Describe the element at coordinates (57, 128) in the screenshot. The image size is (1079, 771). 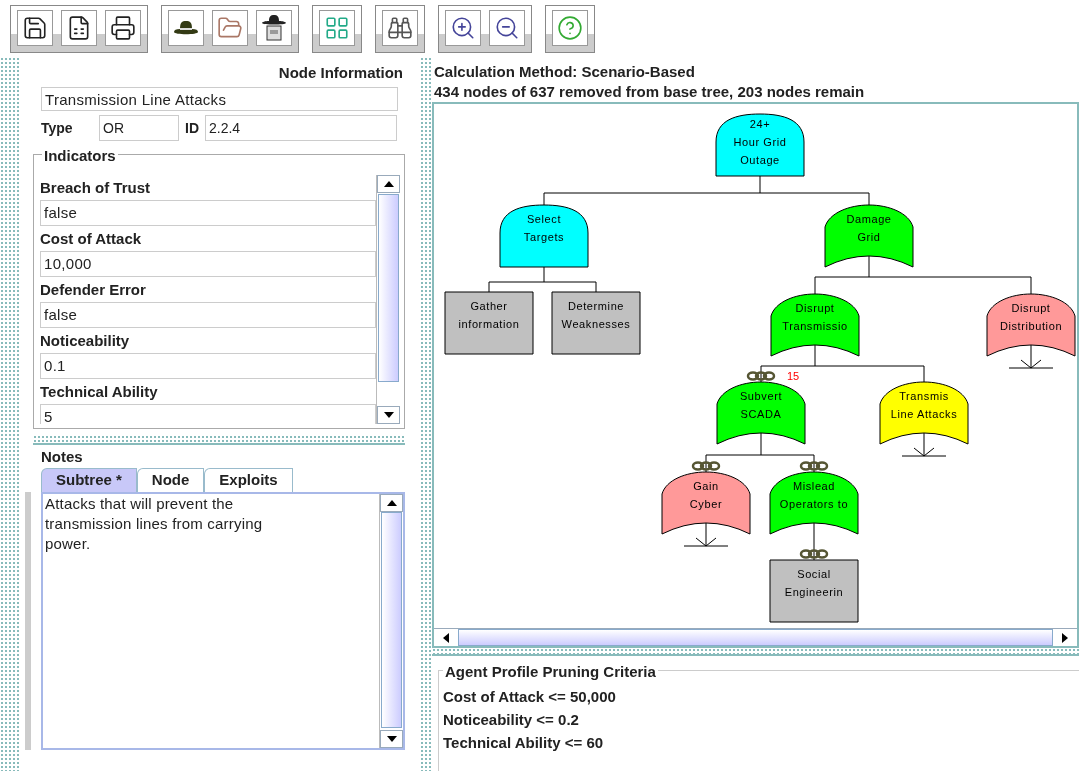
I see `field-label: Type` at that location.